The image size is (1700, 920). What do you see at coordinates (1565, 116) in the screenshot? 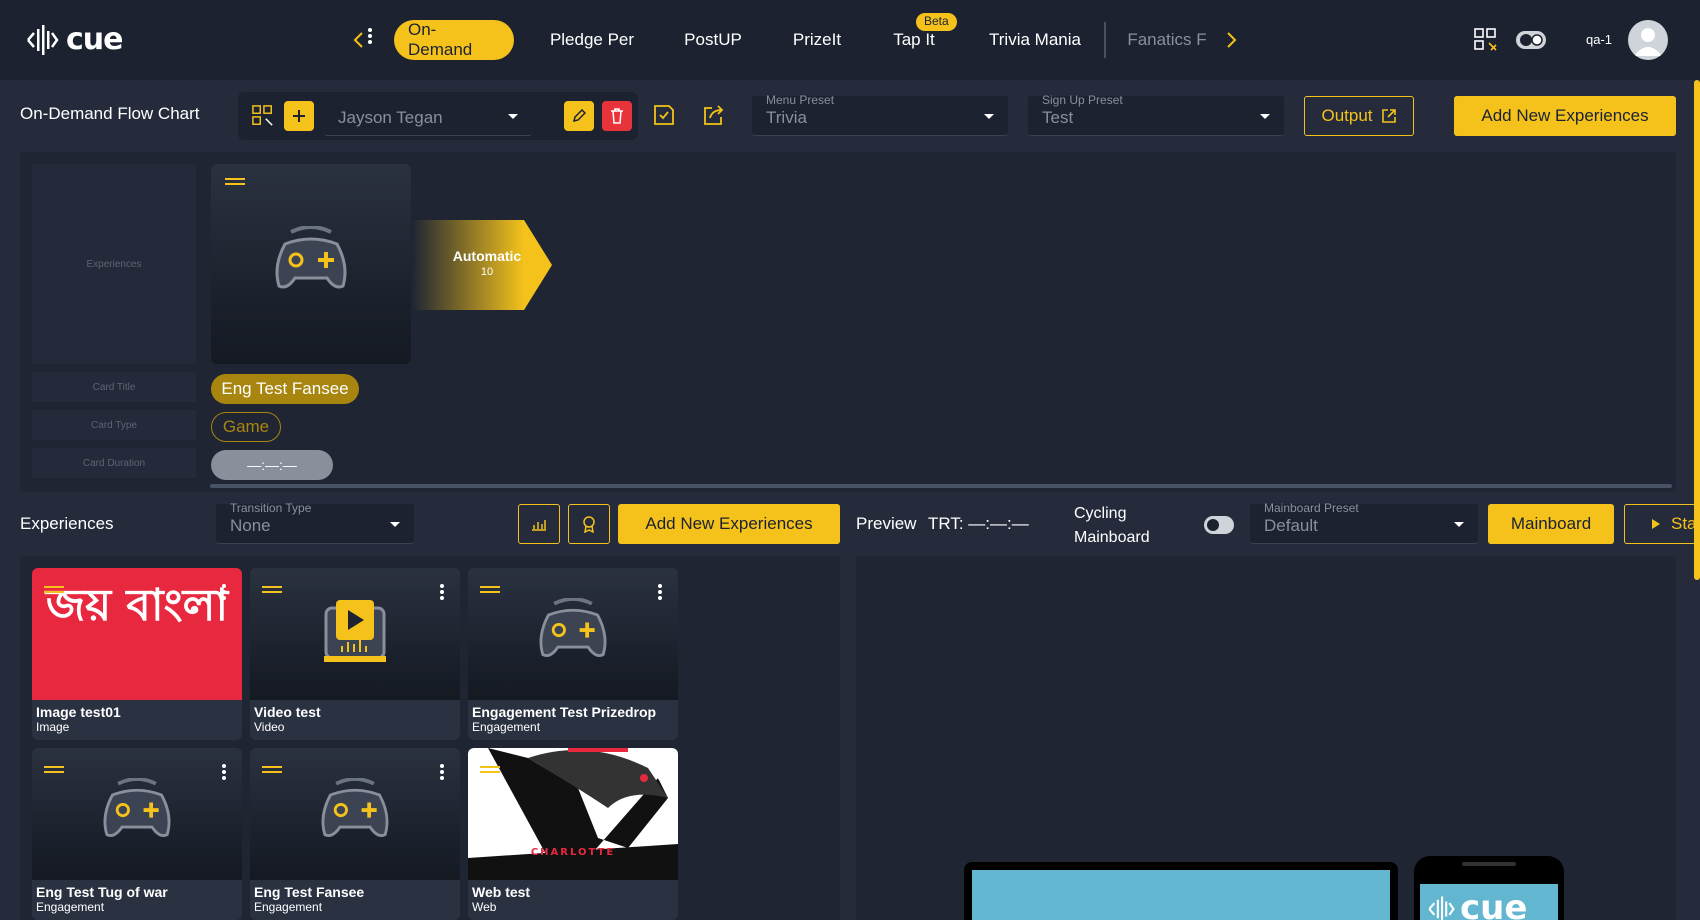
I see `add-new-experiences-button: Add New Experiences` at bounding box center [1565, 116].